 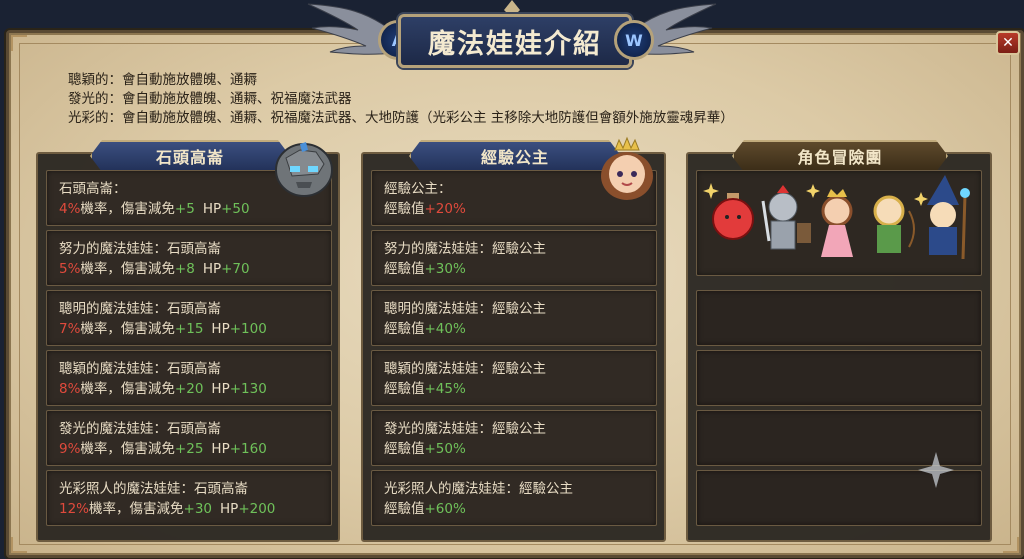 I want to click on info-line: 發光的：會自動施放體魄、通耨、祝福魔法武器, so click(x=210, y=99).